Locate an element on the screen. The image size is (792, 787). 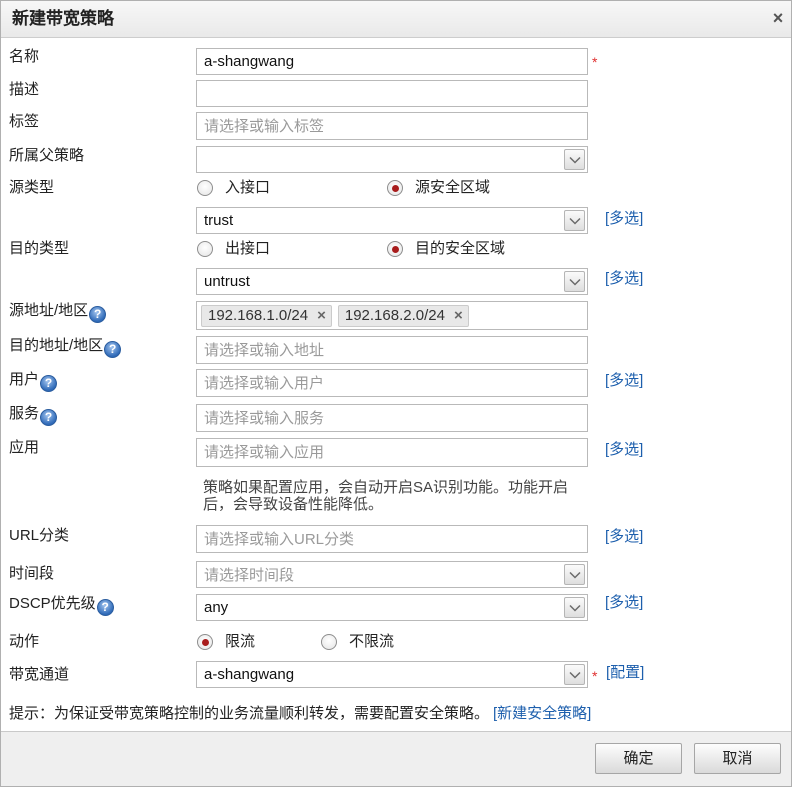
source-address-label: 源地址/地区? is located at coordinates (58, 312).